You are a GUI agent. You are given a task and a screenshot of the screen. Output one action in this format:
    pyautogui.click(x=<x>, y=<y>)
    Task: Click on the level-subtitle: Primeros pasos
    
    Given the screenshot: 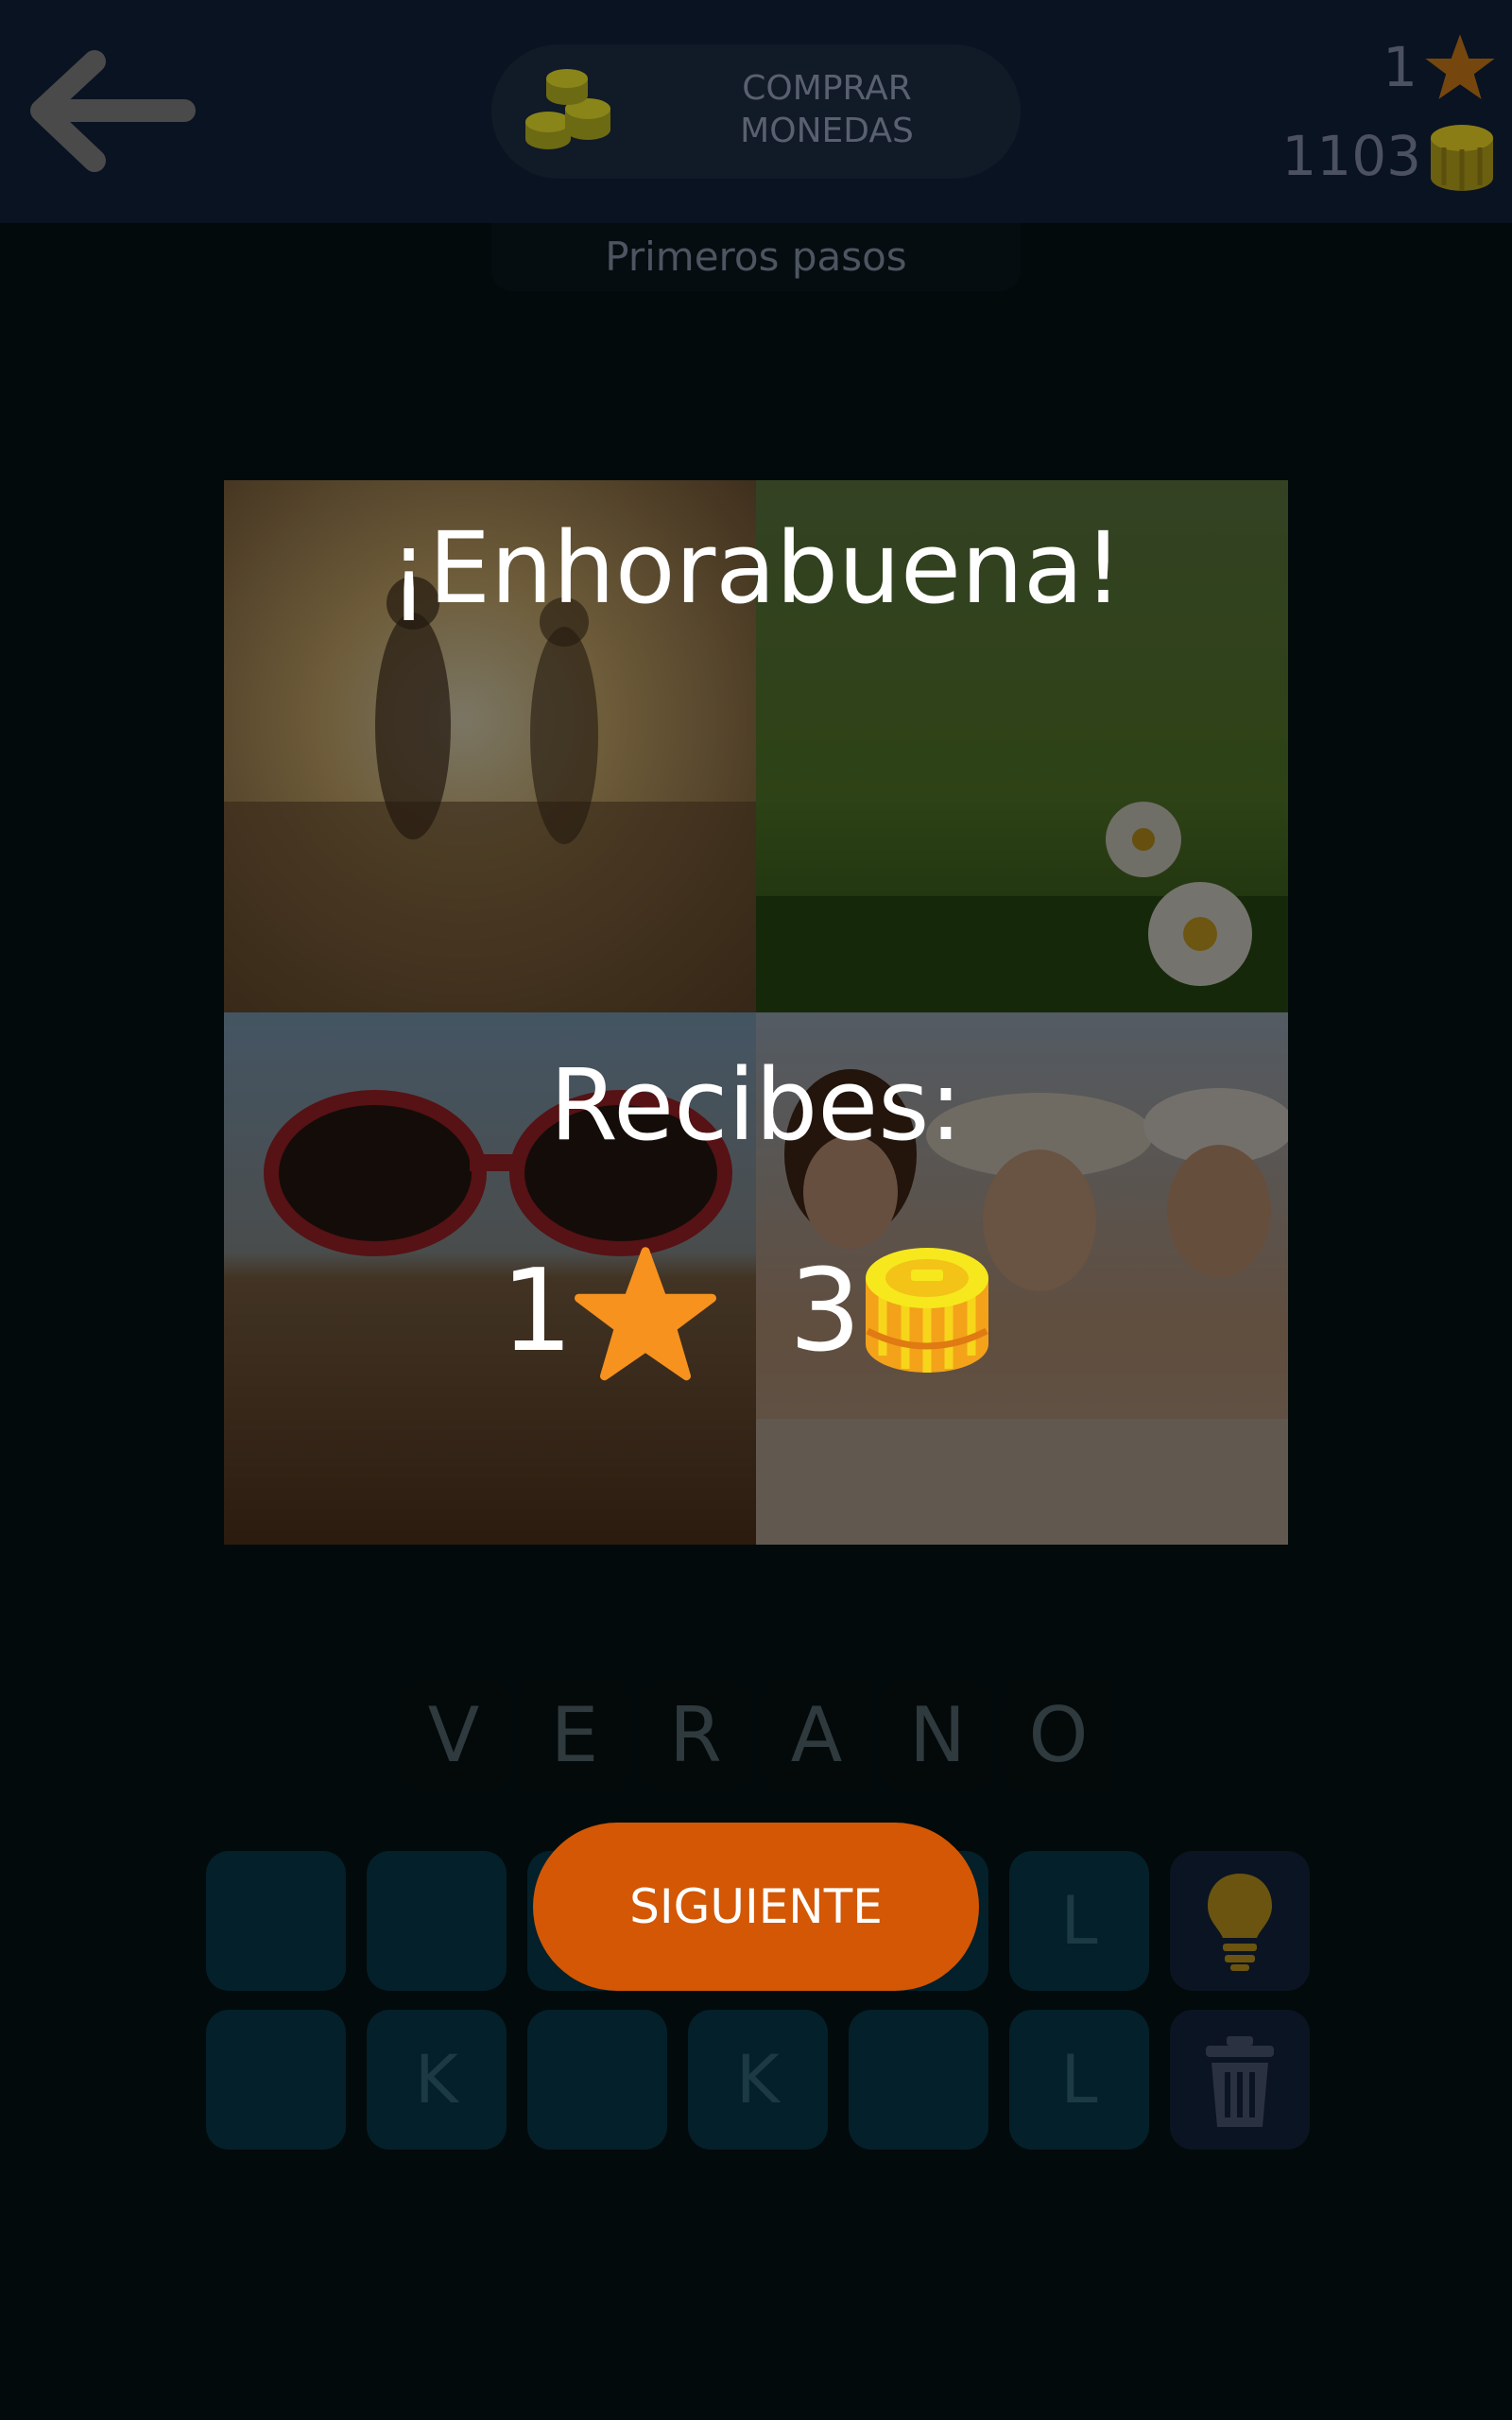 What is the action you would take?
    pyautogui.click(x=756, y=257)
    